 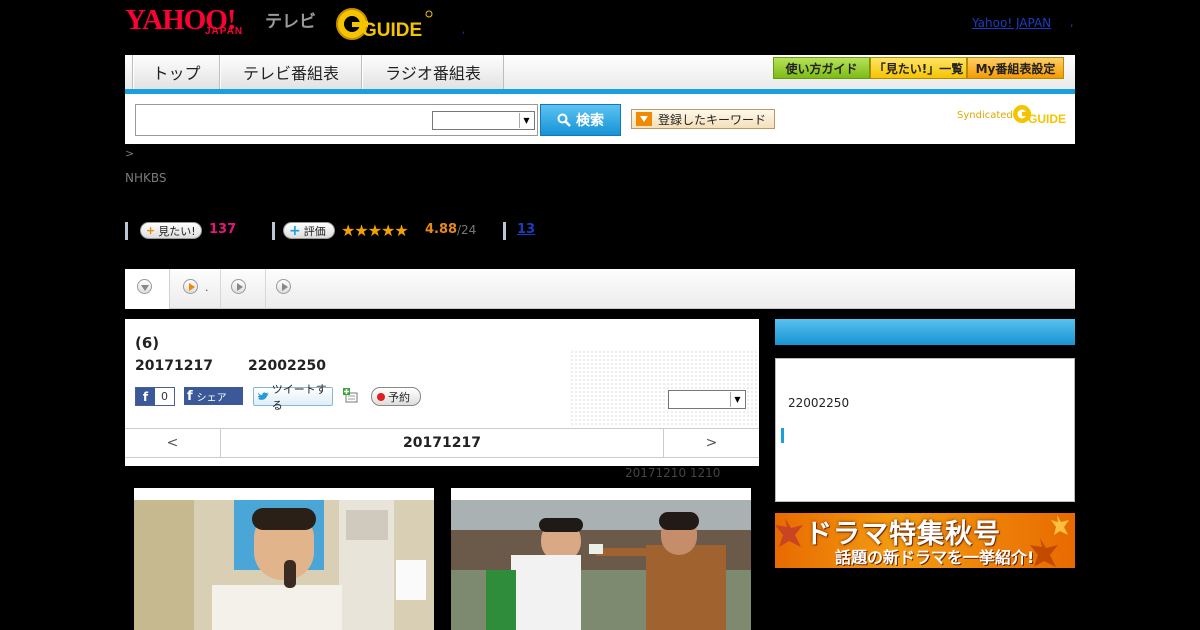 What do you see at coordinates (644, 119) in the screenshot?
I see `dropdown-arrow-icon` at bounding box center [644, 119].